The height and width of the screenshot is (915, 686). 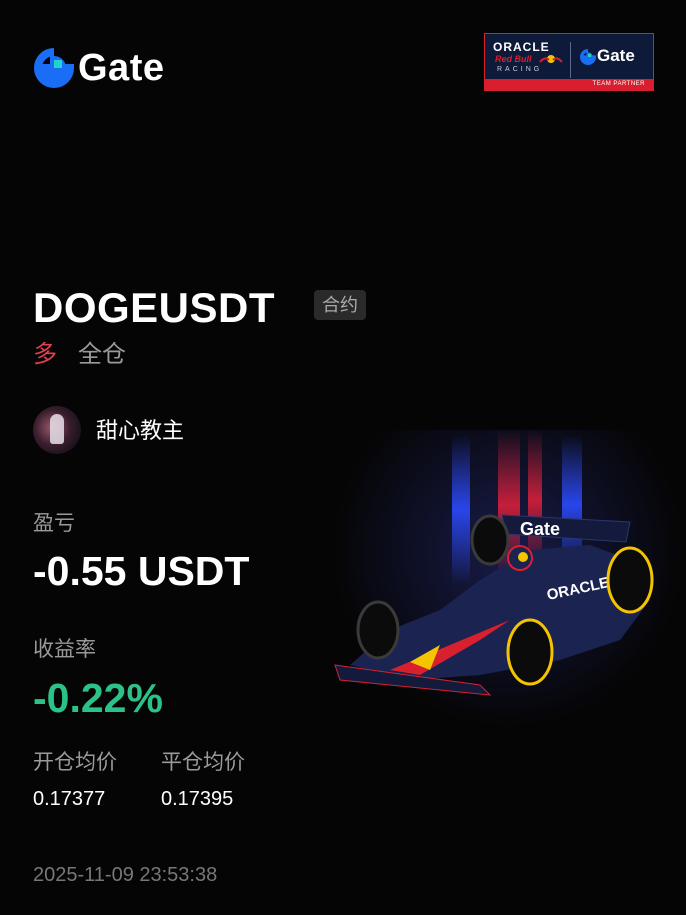 What do you see at coordinates (54, 68) in the screenshot?
I see `gate-logo-icon` at bounding box center [54, 68].